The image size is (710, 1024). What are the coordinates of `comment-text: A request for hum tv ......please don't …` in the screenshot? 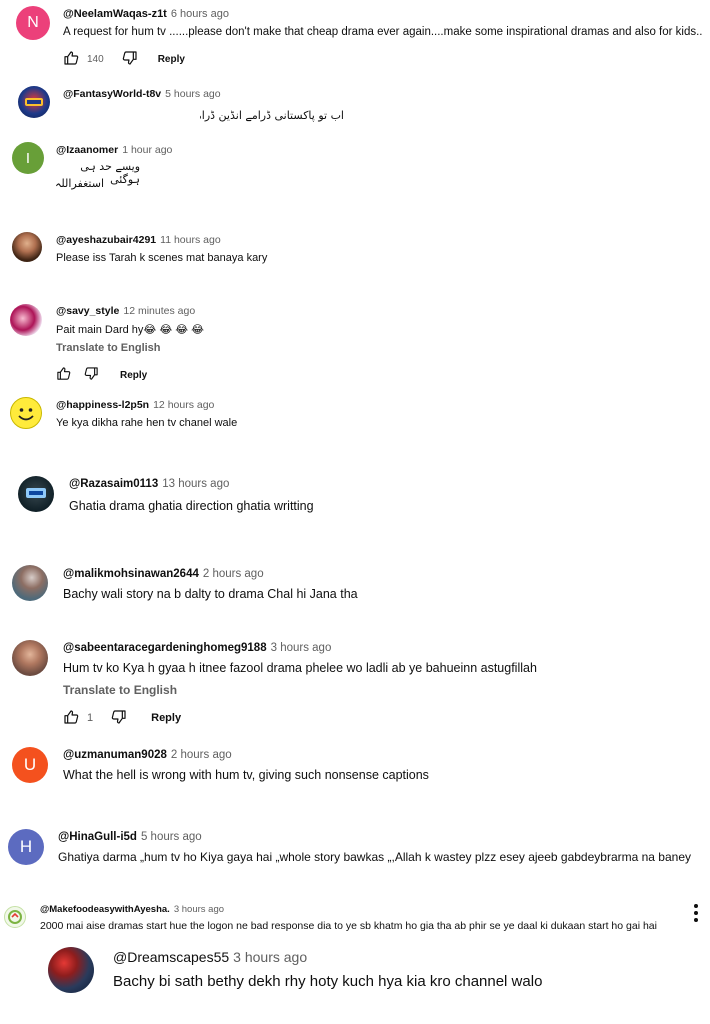 It's located at (382, 32).